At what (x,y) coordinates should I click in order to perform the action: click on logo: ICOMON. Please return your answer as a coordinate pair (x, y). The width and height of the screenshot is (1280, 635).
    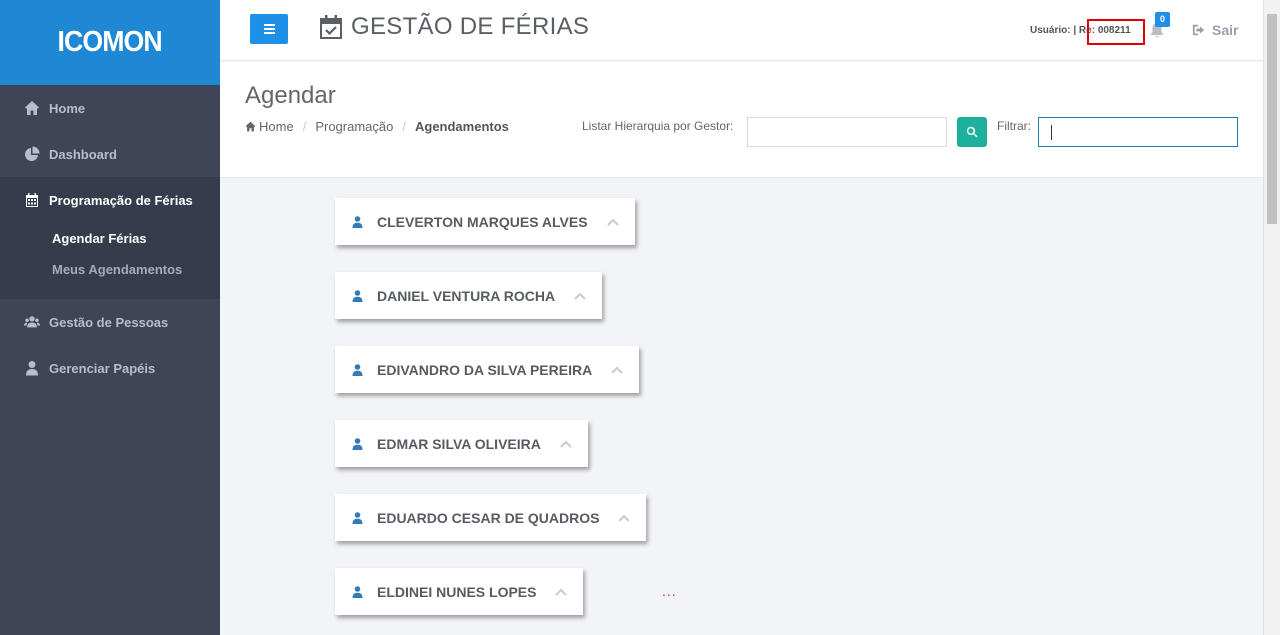
    Looking at the image, I should click on (110, 42).